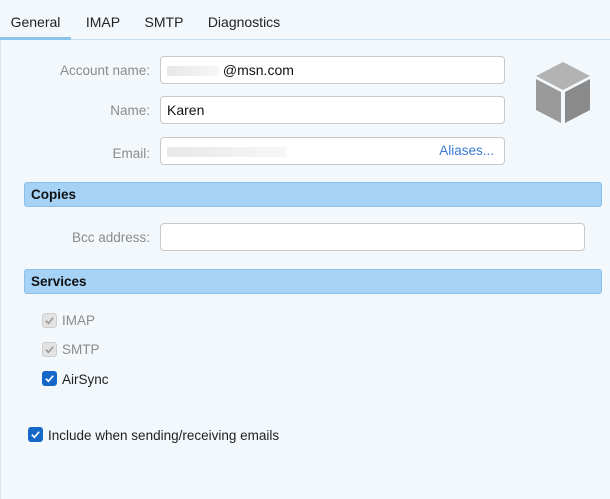 This screenshot has height=499, width=610. I want to click on include-send-receive-label: Include when sending/receiving emails, so click(164, 435).